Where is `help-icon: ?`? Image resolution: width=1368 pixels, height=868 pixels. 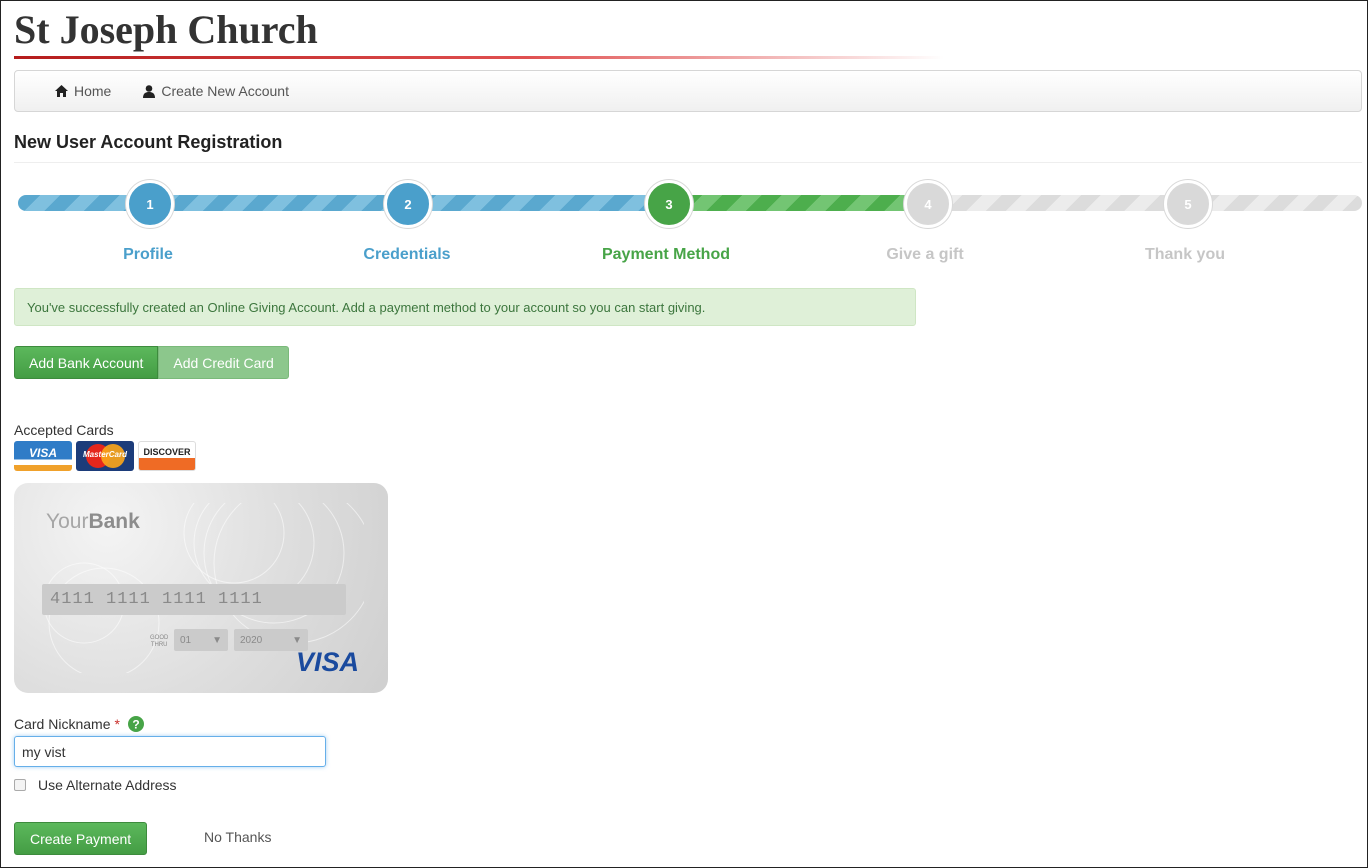 help-icon: ? is located at coordinates (135, 724).